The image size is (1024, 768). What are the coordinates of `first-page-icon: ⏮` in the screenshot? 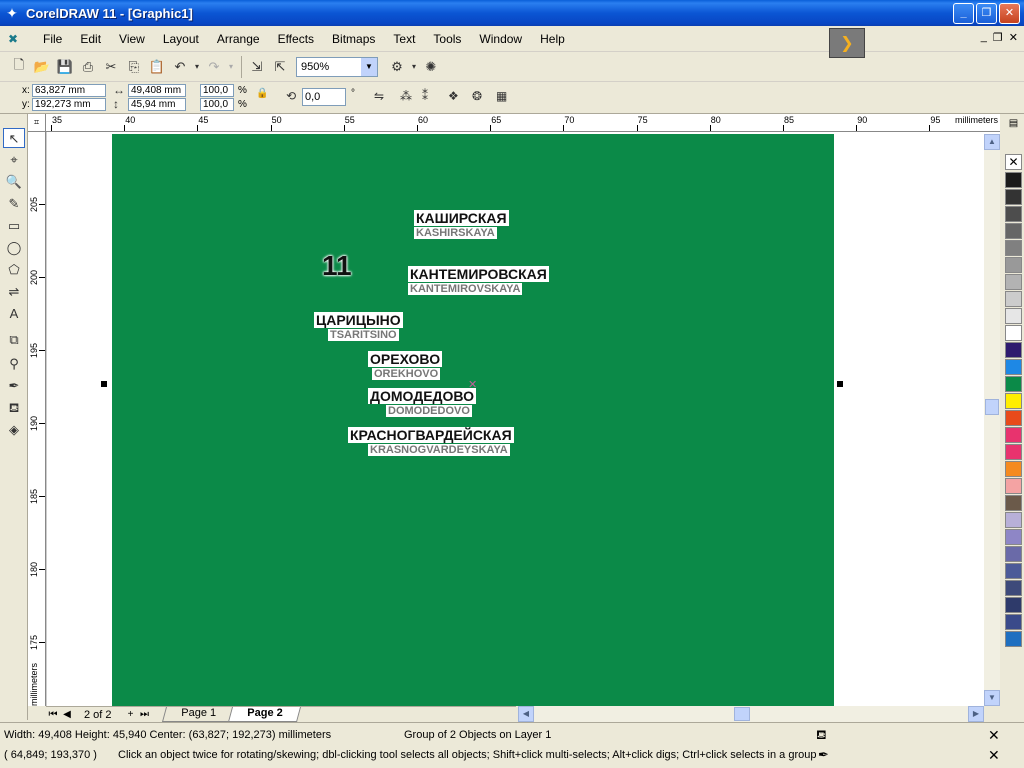 It's located at (53, 714).